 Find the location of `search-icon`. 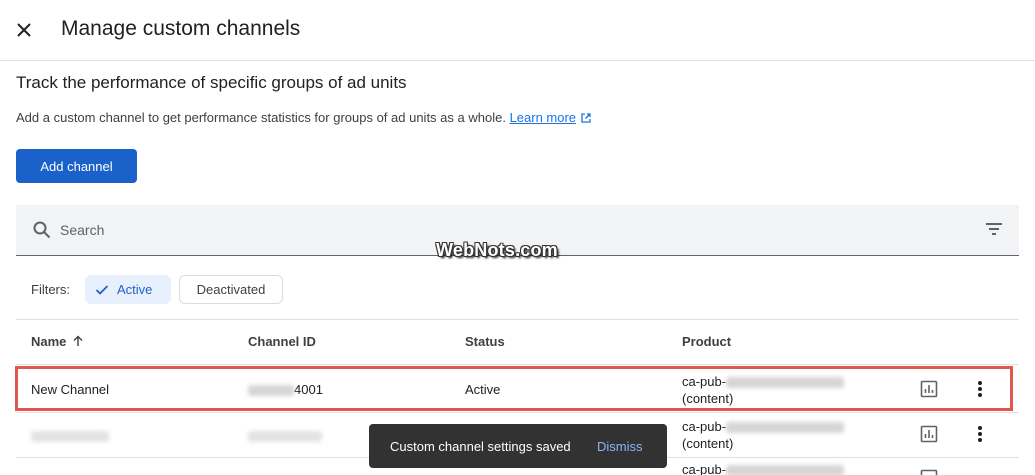

search-icon is located at coordinates (42, 230).